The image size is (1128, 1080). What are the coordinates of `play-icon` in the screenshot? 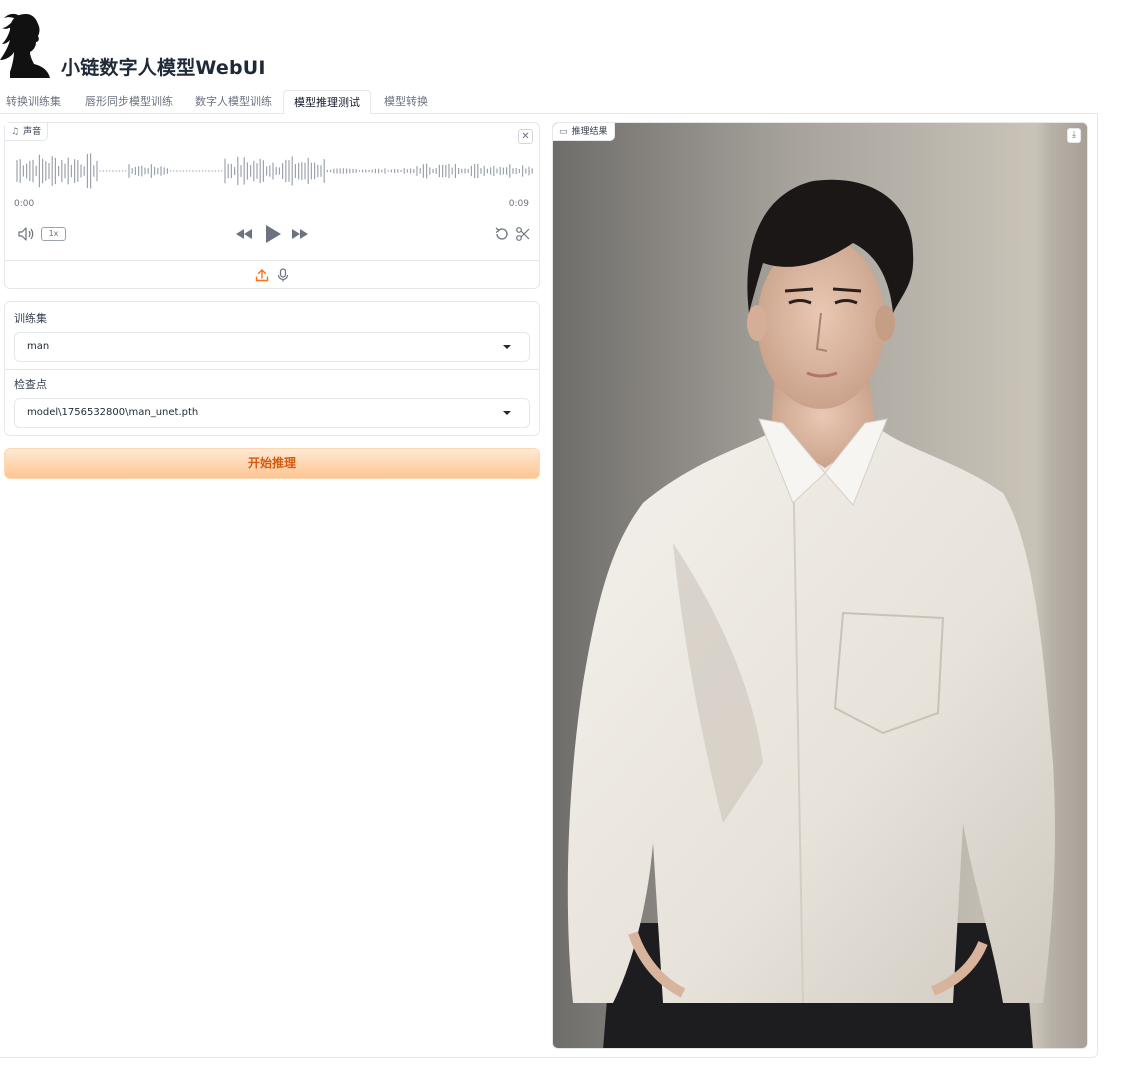 It's located at (273, 234).